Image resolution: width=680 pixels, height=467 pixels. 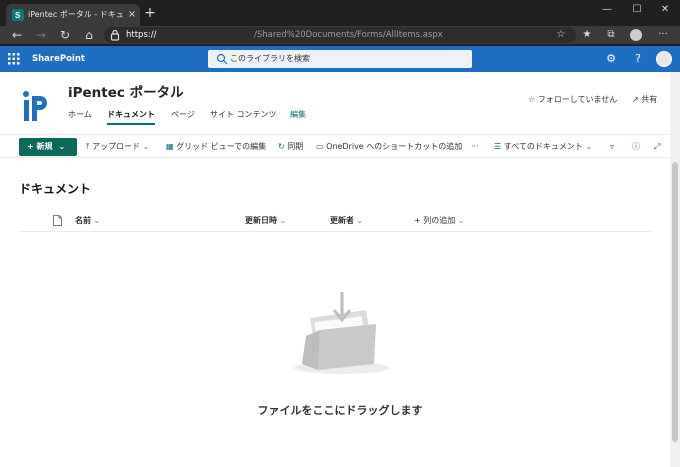 I want to click on forward-arrow-icon: →, so click(x=41, y=35).